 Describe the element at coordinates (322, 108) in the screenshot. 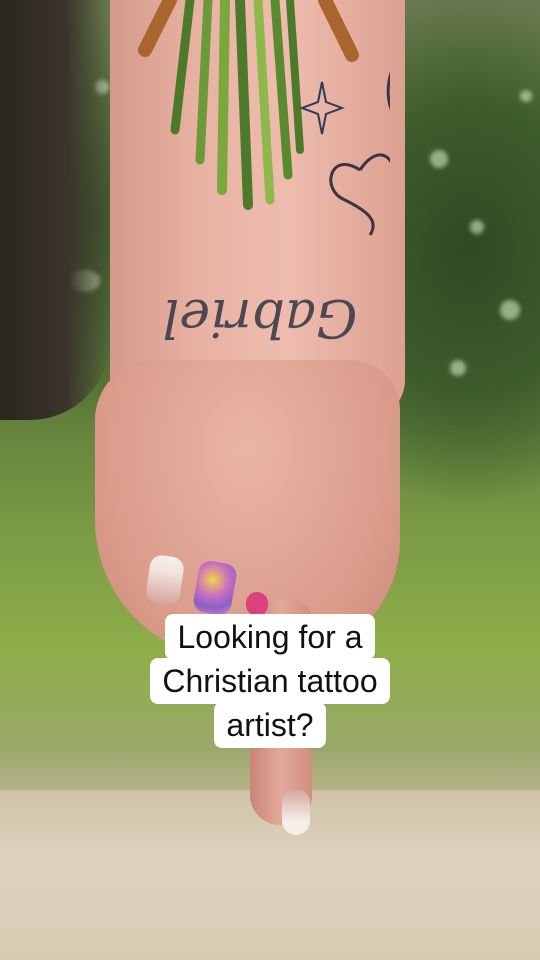

I see `sparkle-tattoo` at that location.